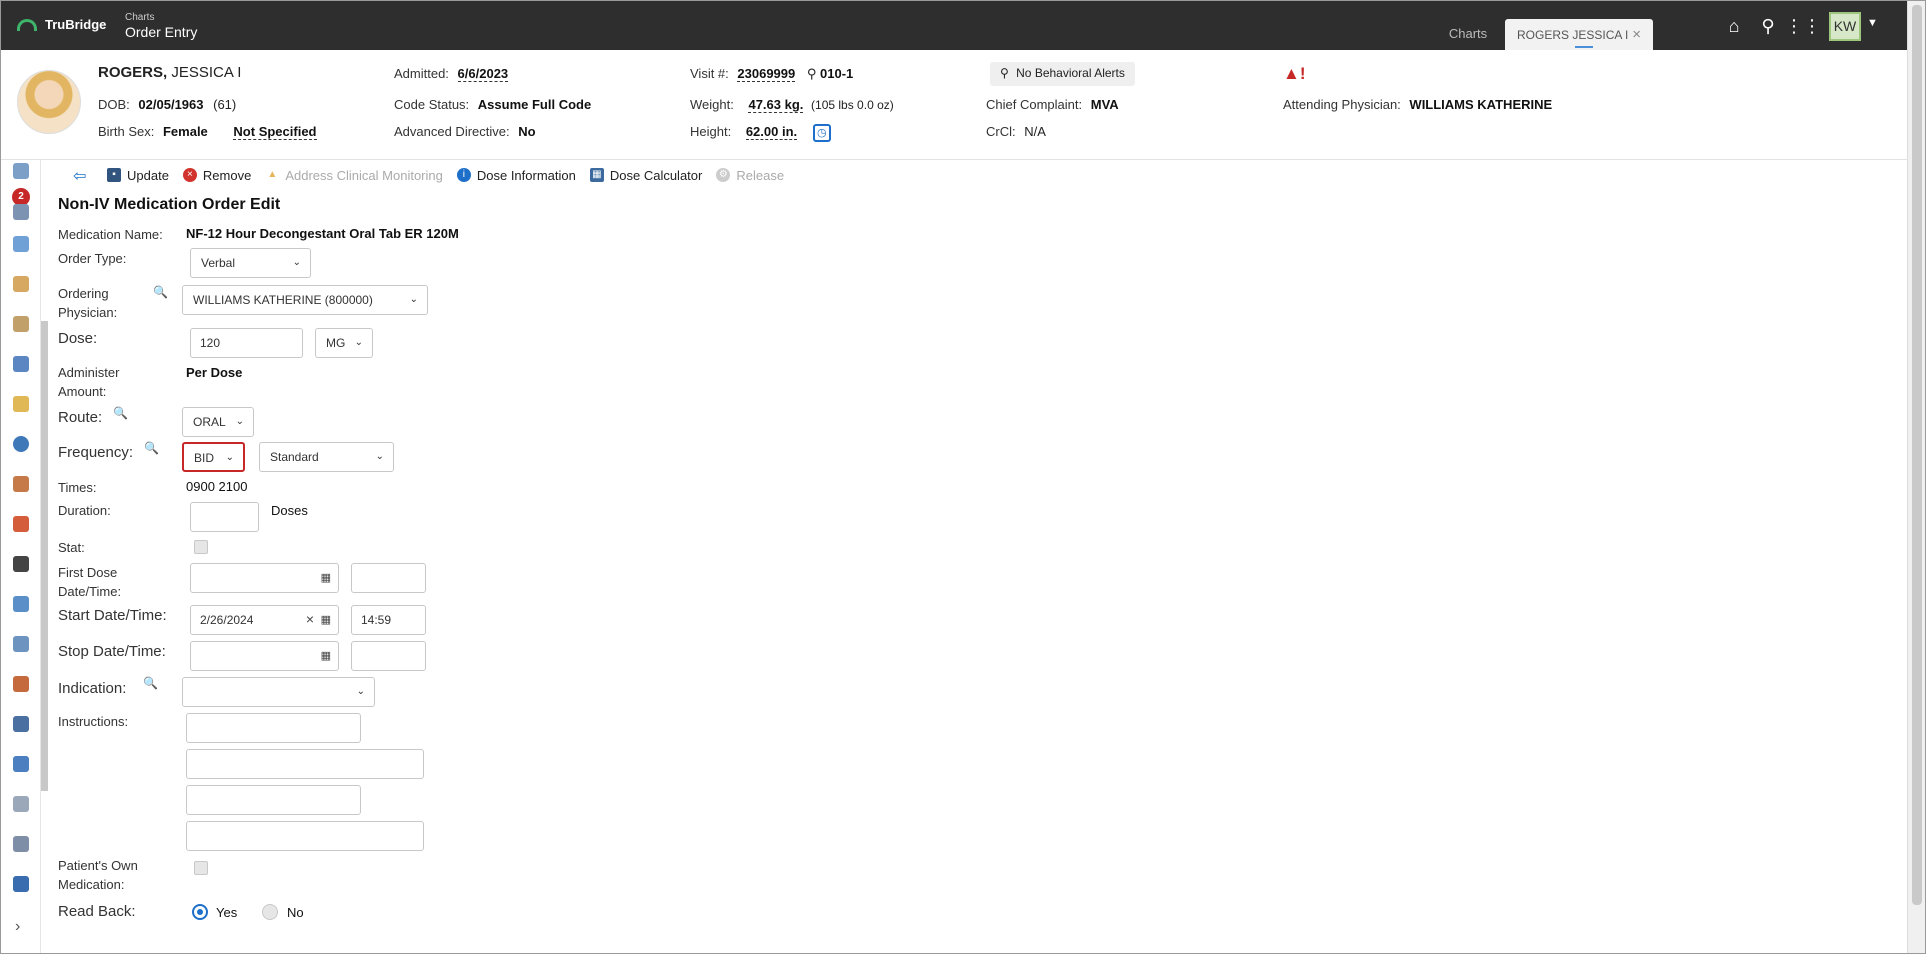  Describe the element at coordinates (21, 644) in the screenshot. I see `bed-rail-icon` at that location.